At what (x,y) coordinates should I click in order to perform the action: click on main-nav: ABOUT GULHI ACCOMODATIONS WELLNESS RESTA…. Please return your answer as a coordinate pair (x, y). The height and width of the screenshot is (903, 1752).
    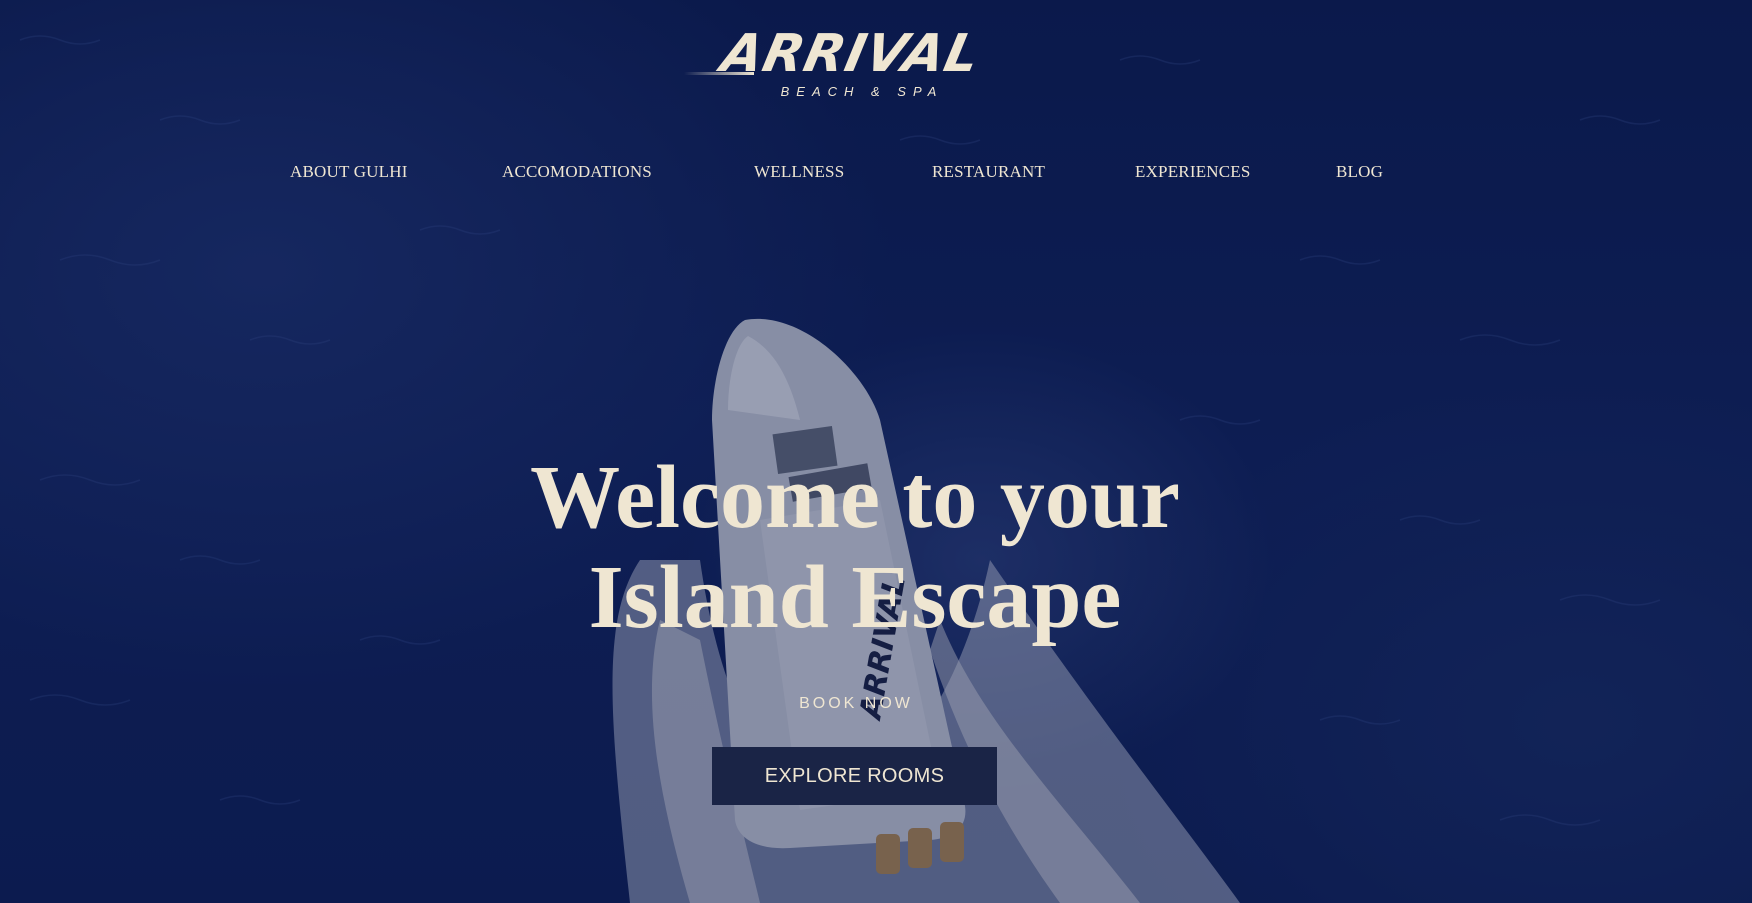
    Looking at the image, I should click on (876, 175).